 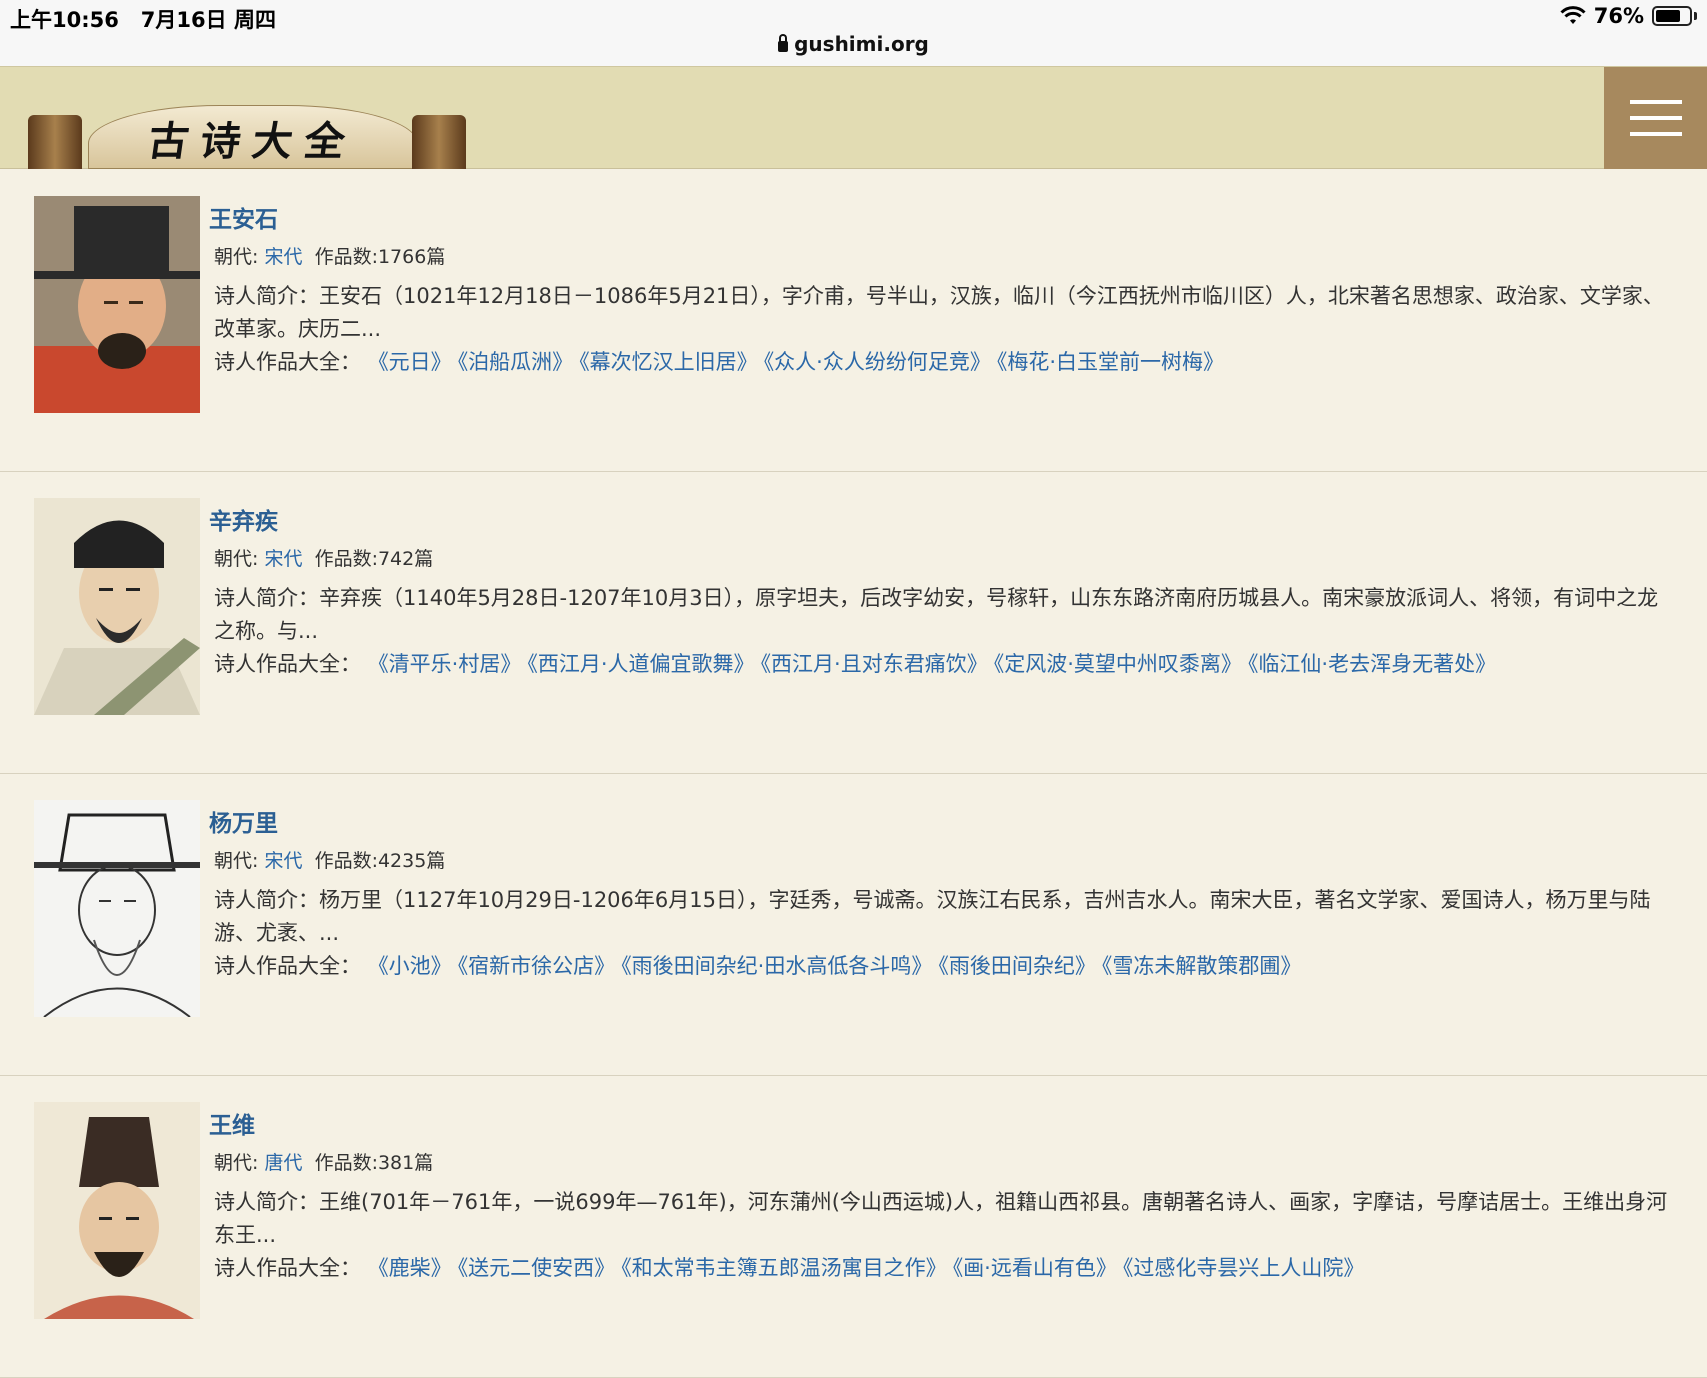 I want to click on work-link: 《鹿柴》, so click(x=410, y=1268).